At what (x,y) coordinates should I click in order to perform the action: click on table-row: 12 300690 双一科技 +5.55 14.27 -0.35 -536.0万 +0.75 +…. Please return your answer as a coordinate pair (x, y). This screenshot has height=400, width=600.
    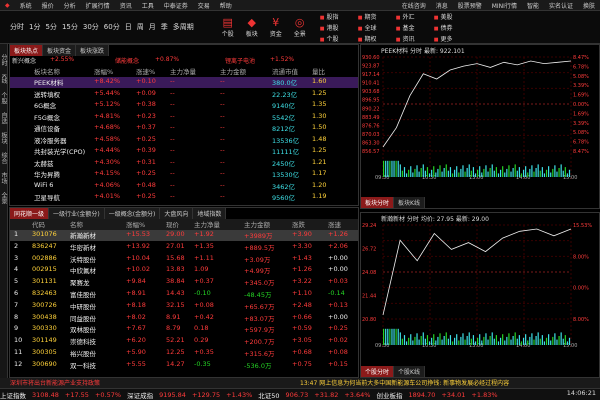
    Looking at the image, I should click on (184, 365).